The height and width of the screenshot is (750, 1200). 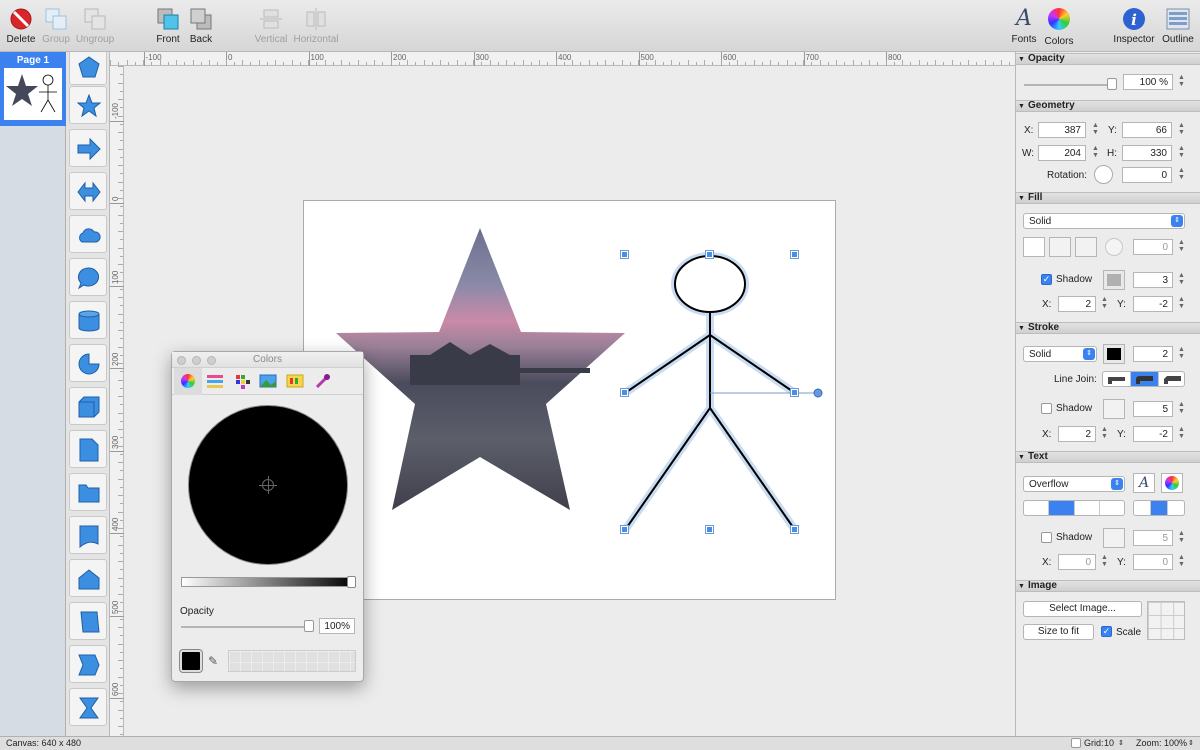 What do you see at coordinates (196, 360) in the screenshot?
I see `minimize-icon` at bounding box center [196, 360].